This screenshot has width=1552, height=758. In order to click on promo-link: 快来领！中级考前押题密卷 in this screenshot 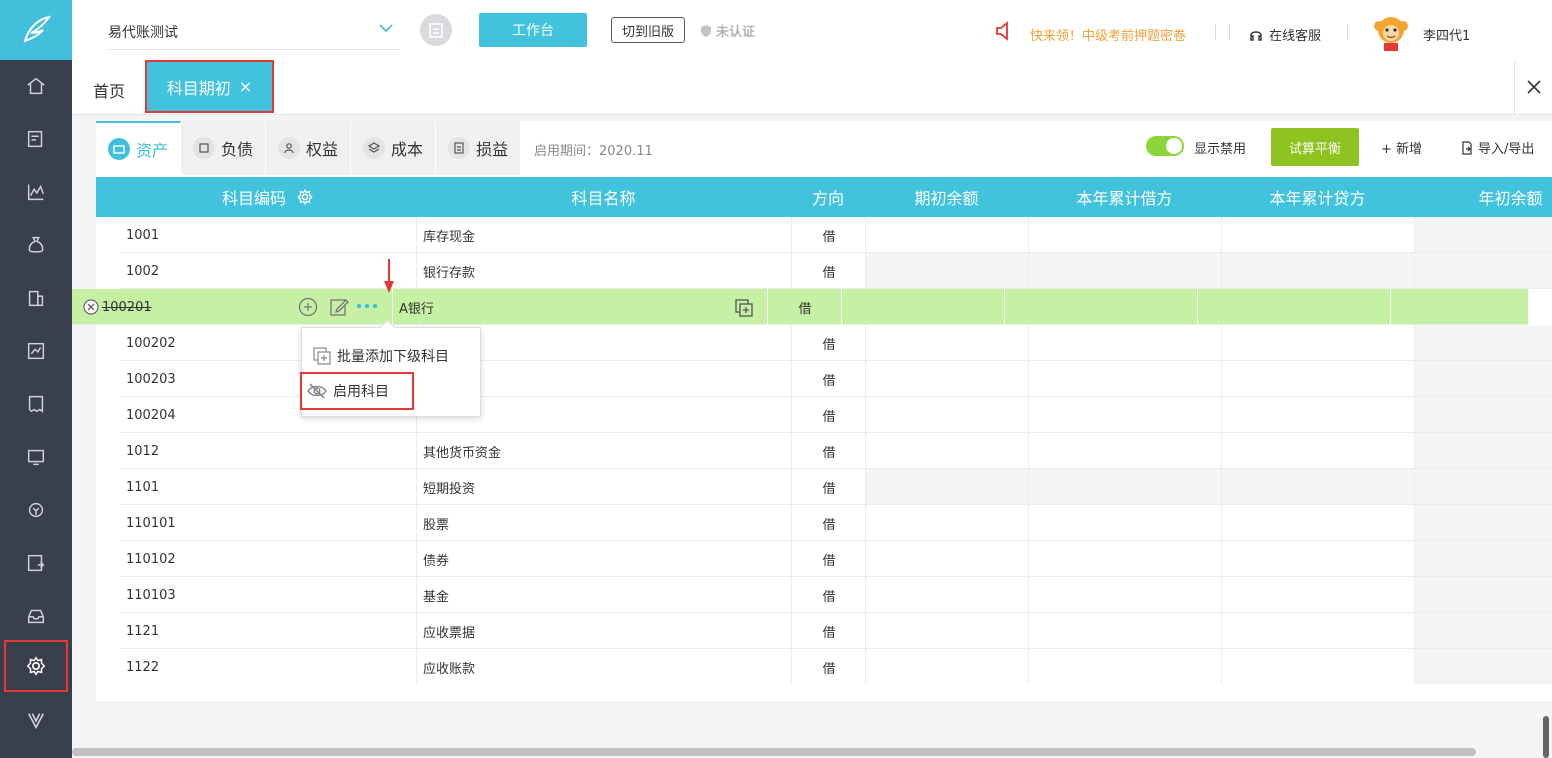, I will do `click(1108, 34)`.